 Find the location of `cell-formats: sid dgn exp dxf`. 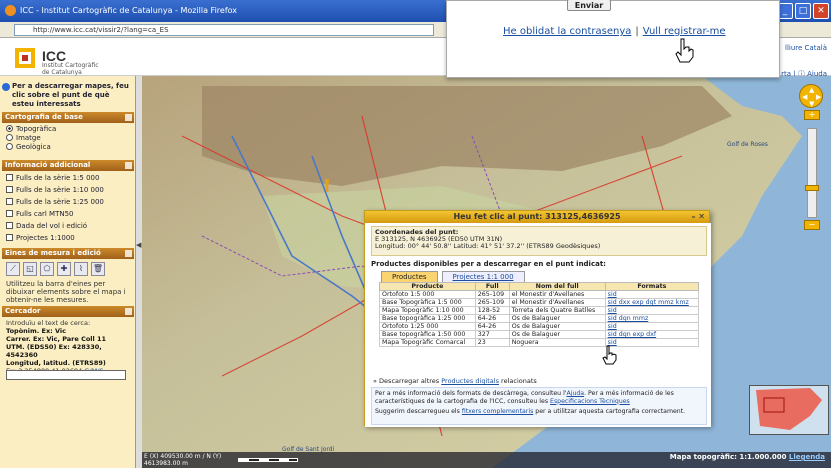

cell-formats: sid dgn exp dxf is located at coordinates (652, 334).